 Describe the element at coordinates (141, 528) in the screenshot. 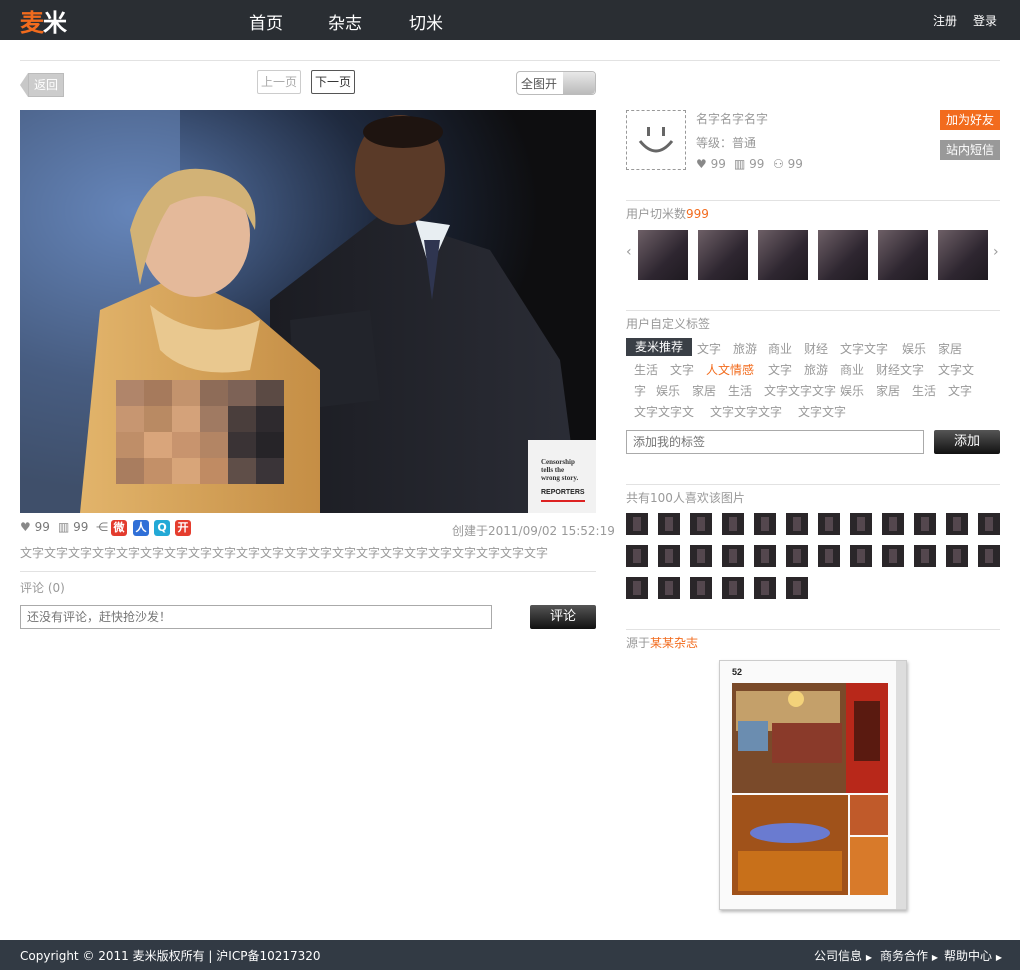

I see `renren-icon: 人` at that location.